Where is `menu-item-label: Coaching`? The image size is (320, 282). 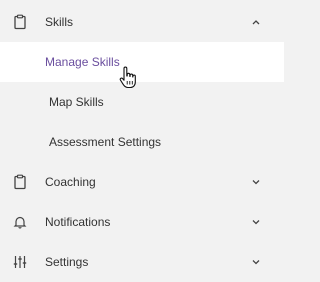
menu-item-label: Coaching is located at coordinates (70, 182).